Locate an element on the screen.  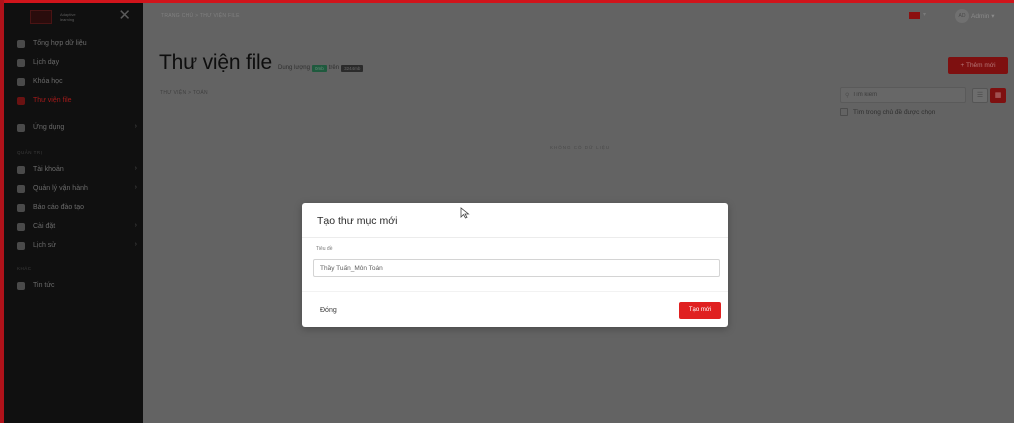
flag-icon is located at coordinates (914, 15).